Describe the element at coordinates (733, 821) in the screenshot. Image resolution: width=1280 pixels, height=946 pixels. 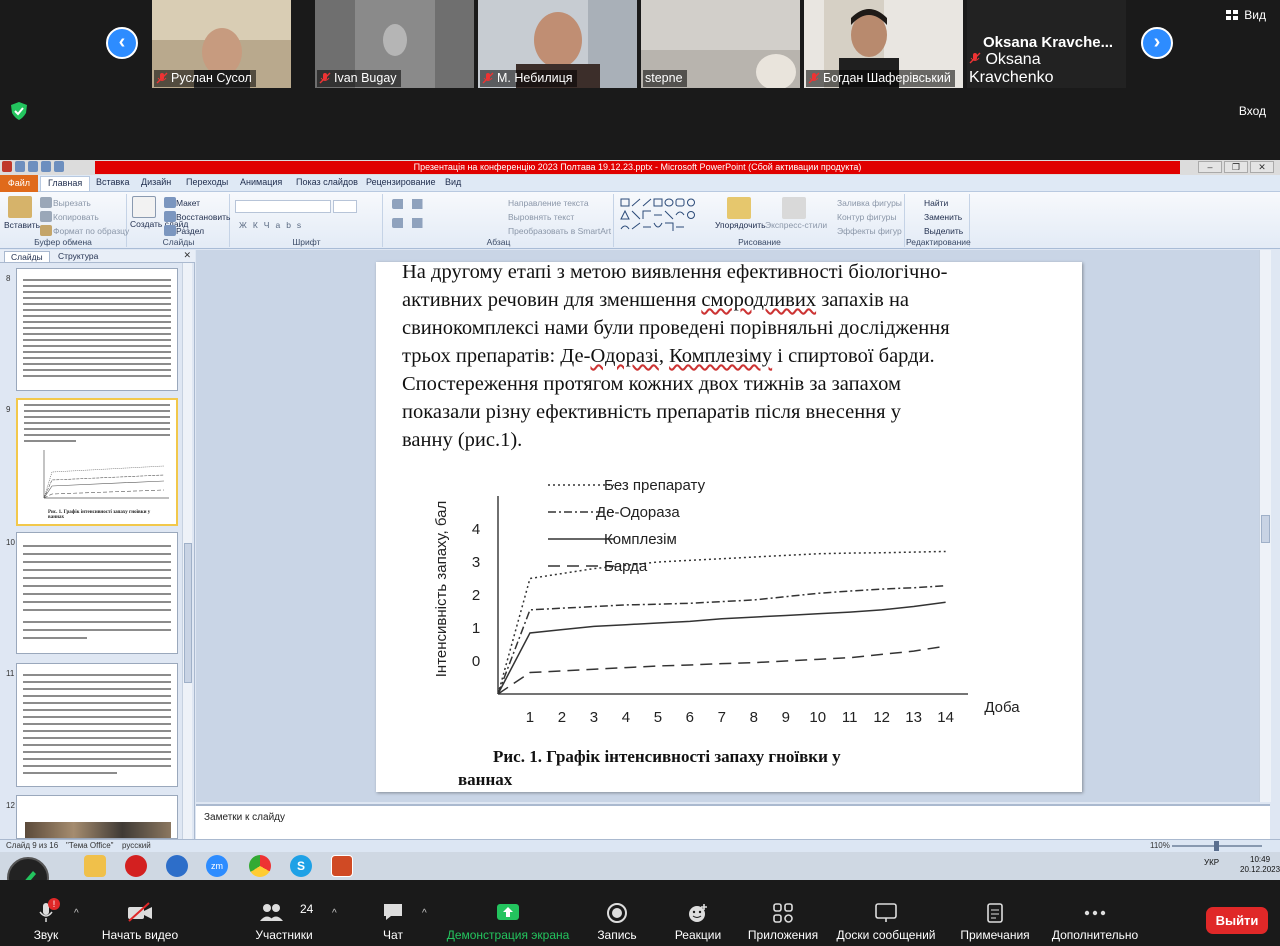
I see `notes-pane: Заметки к слайду` at that location.